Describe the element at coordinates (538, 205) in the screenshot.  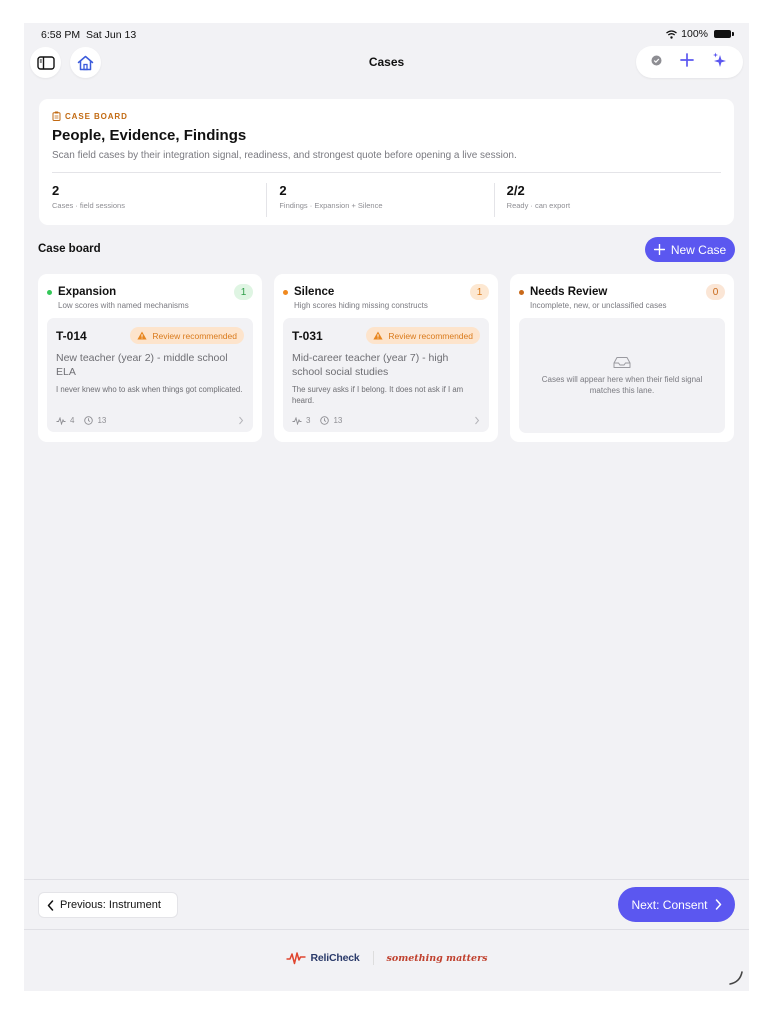
I see `stat-label: Ready · can export` at that location.